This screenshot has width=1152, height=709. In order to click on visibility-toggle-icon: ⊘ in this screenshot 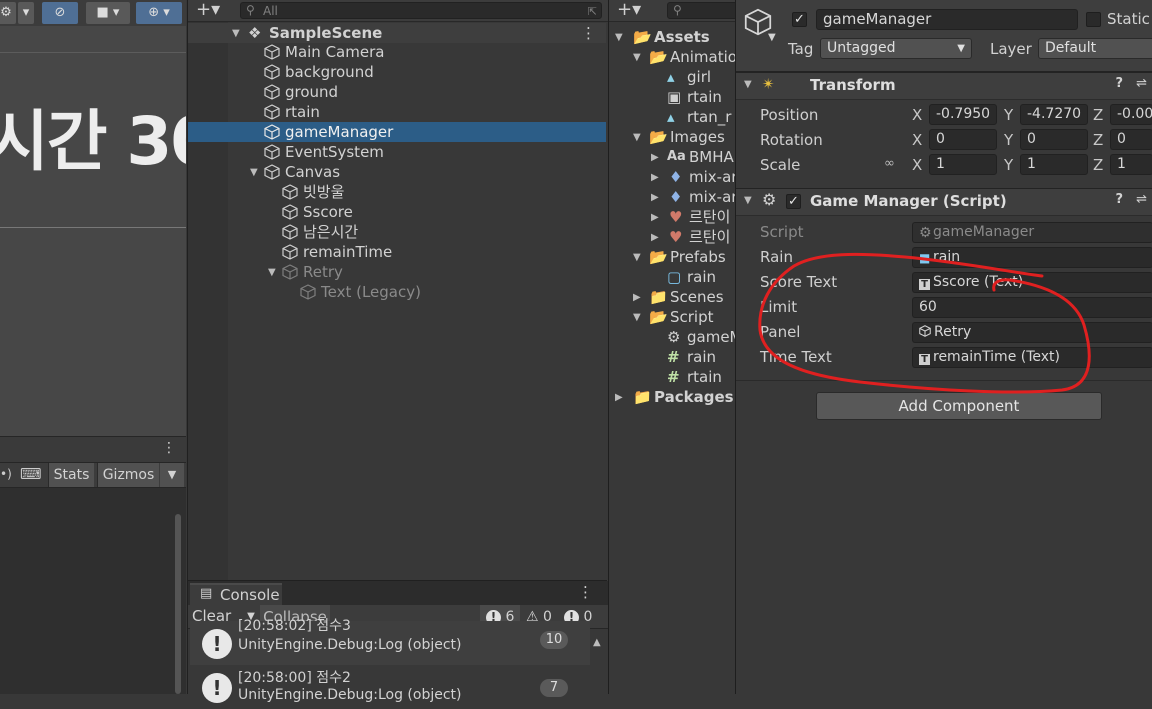, I will do `click(60, 13)`.